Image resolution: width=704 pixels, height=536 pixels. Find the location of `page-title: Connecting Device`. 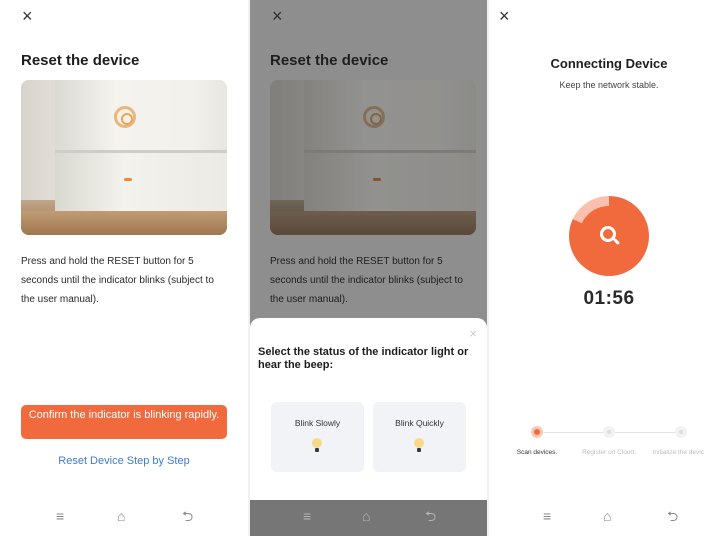

page-title: Connecting Device is located at coordinates (609, 63).